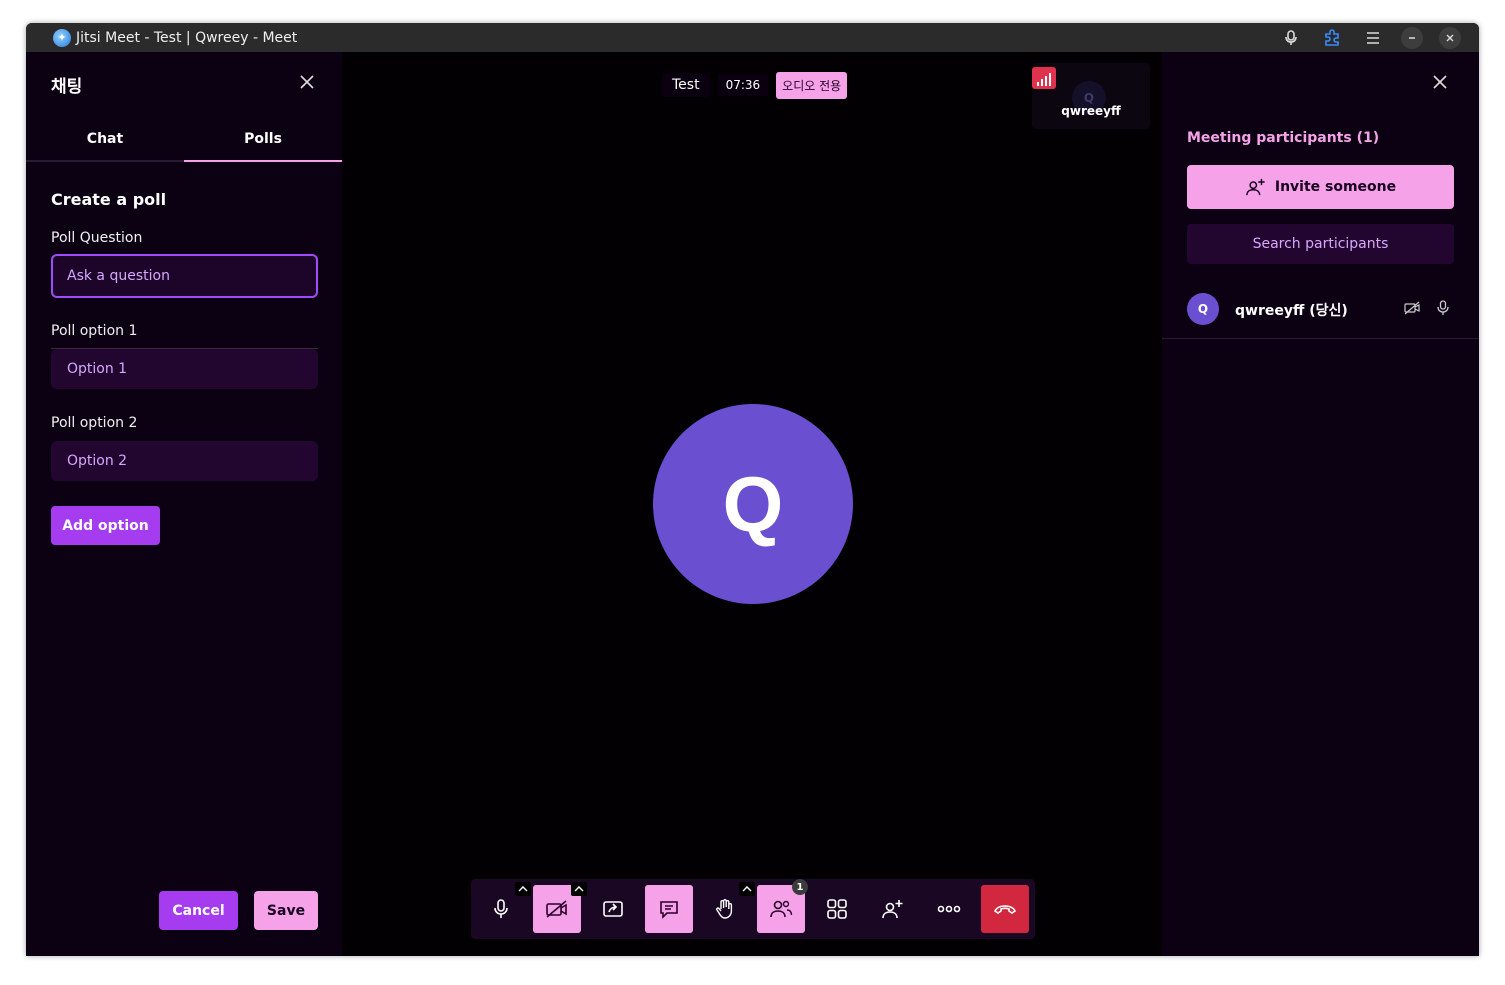  I want to click on participant-avatar: Q, so click(1203, 309).